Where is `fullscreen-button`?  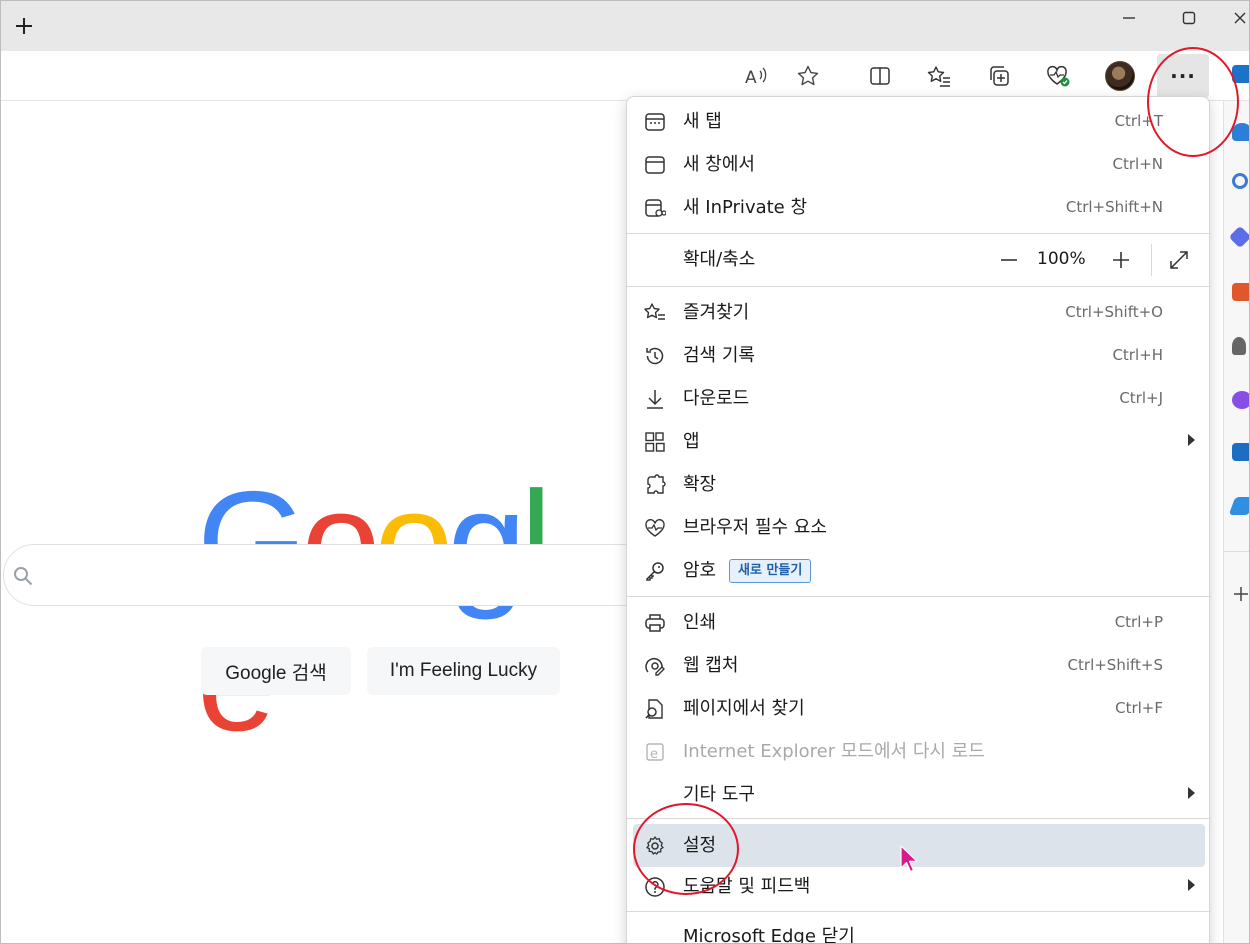 fullscreen-button is located at coordinates (1179, 260).